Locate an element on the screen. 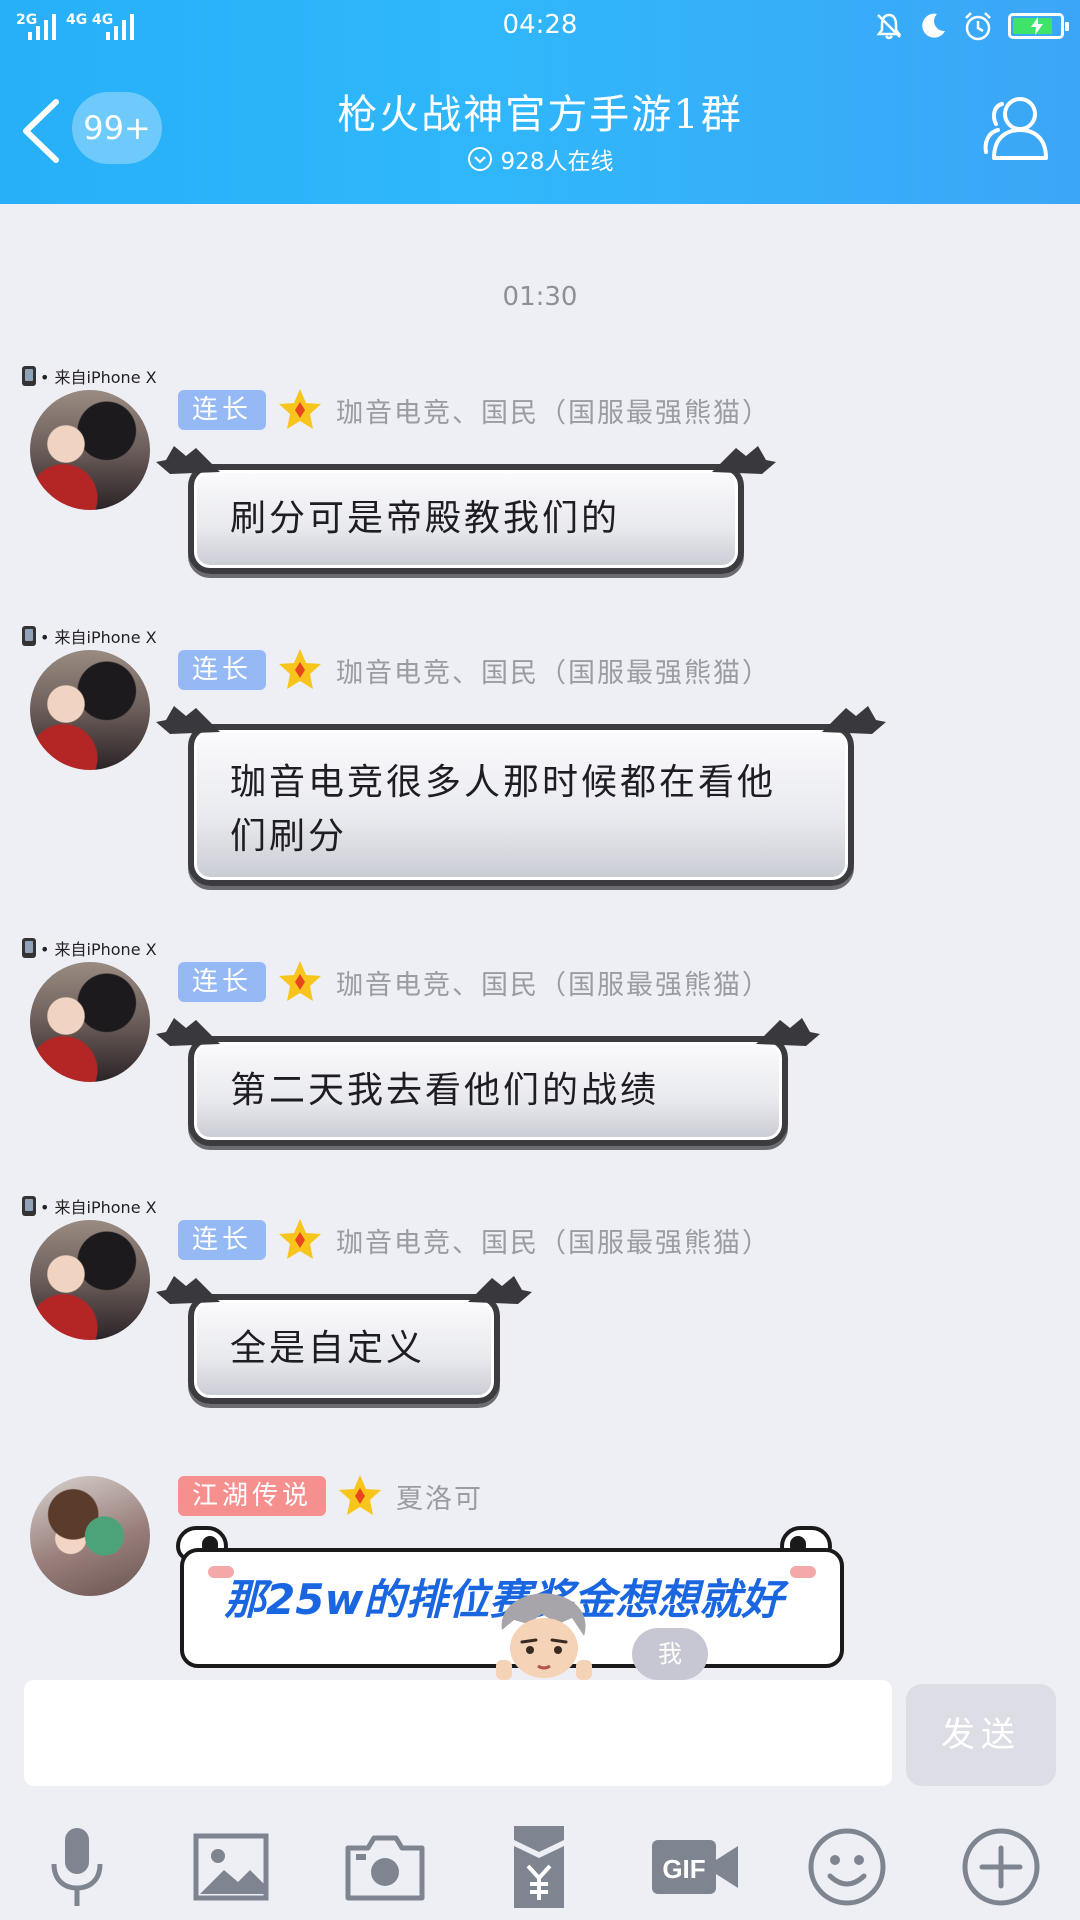  message-bubble: 珈音电竞很多人那时候都在看他们刷分 is located at coordinates (521, 796).